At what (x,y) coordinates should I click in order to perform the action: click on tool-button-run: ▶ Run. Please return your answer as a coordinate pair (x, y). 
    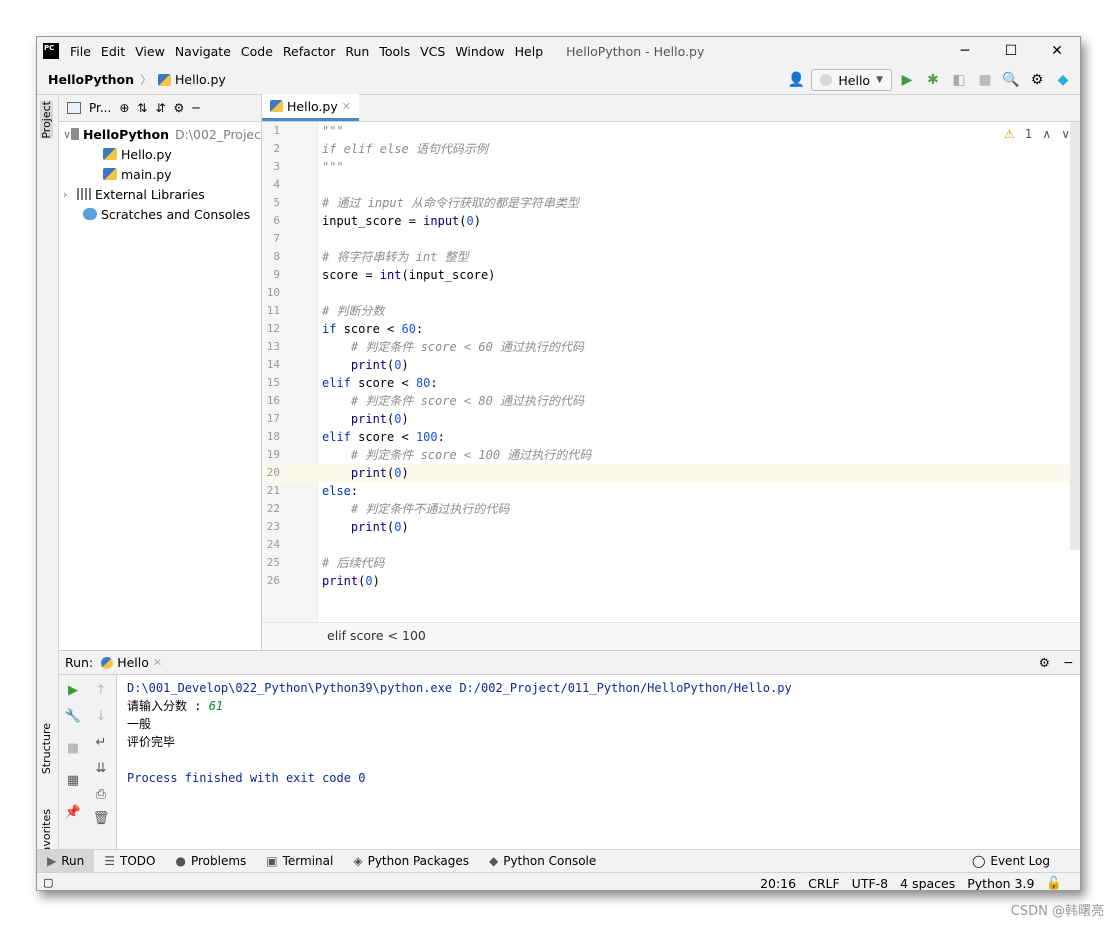
    Looking at the image, I should click on (66, 861).